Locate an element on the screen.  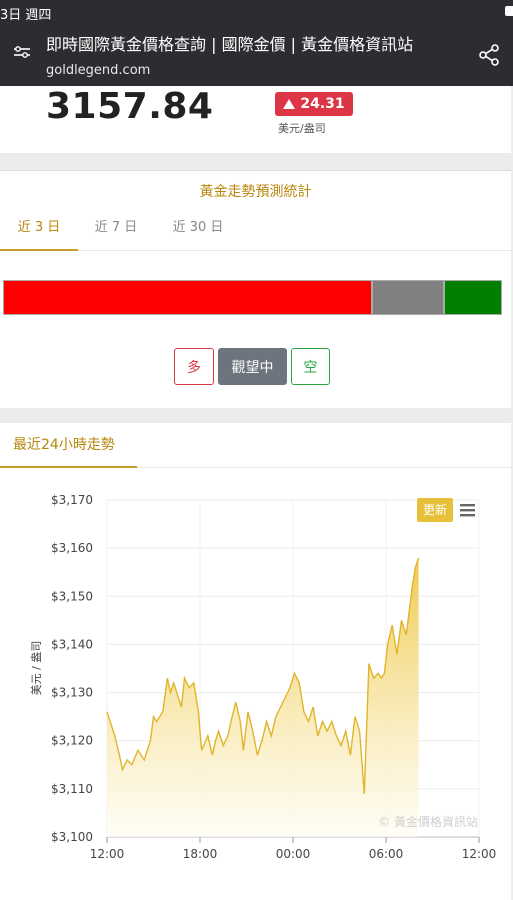
forecast-progress-bar is located at coordinates (252, 297).